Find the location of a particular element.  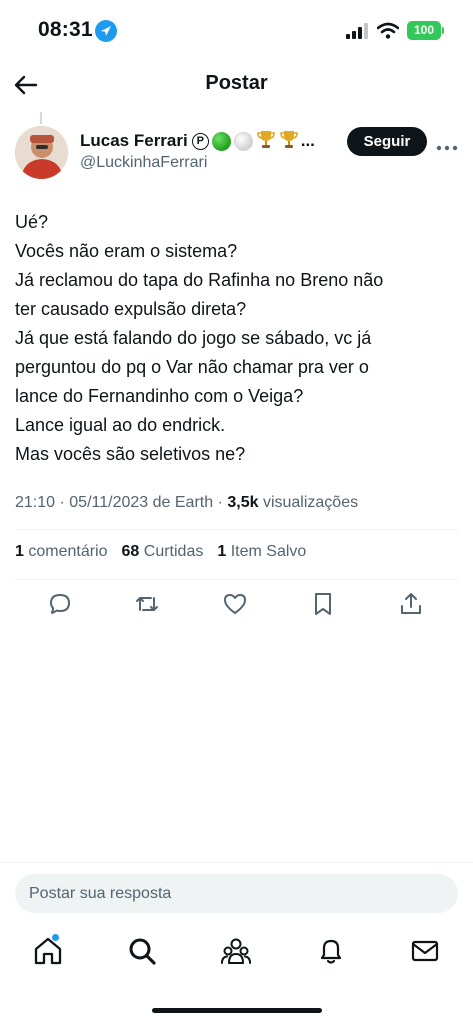

tweet-time: 21:10 is located at coordinates (35, 502).